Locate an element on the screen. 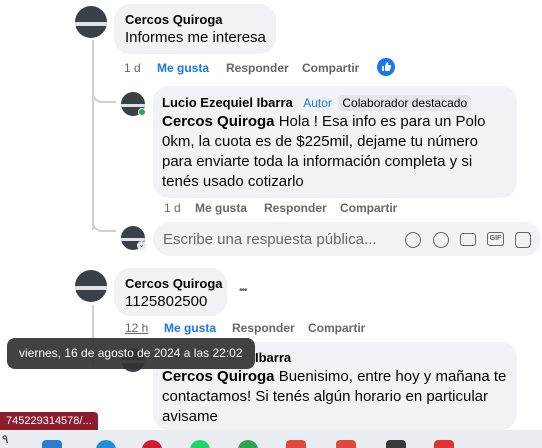 The image size is (542, 448). comment-text: Informes me interesa is located at coordinates (195, 37).